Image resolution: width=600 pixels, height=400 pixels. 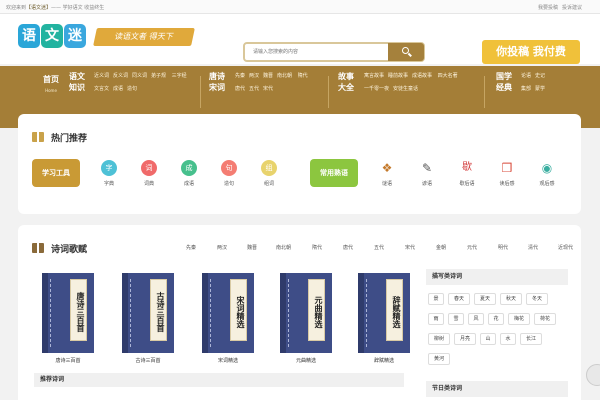 I want to click on book-song-ci: 宋词精选 宋词精选, so click(x=228, y=319).